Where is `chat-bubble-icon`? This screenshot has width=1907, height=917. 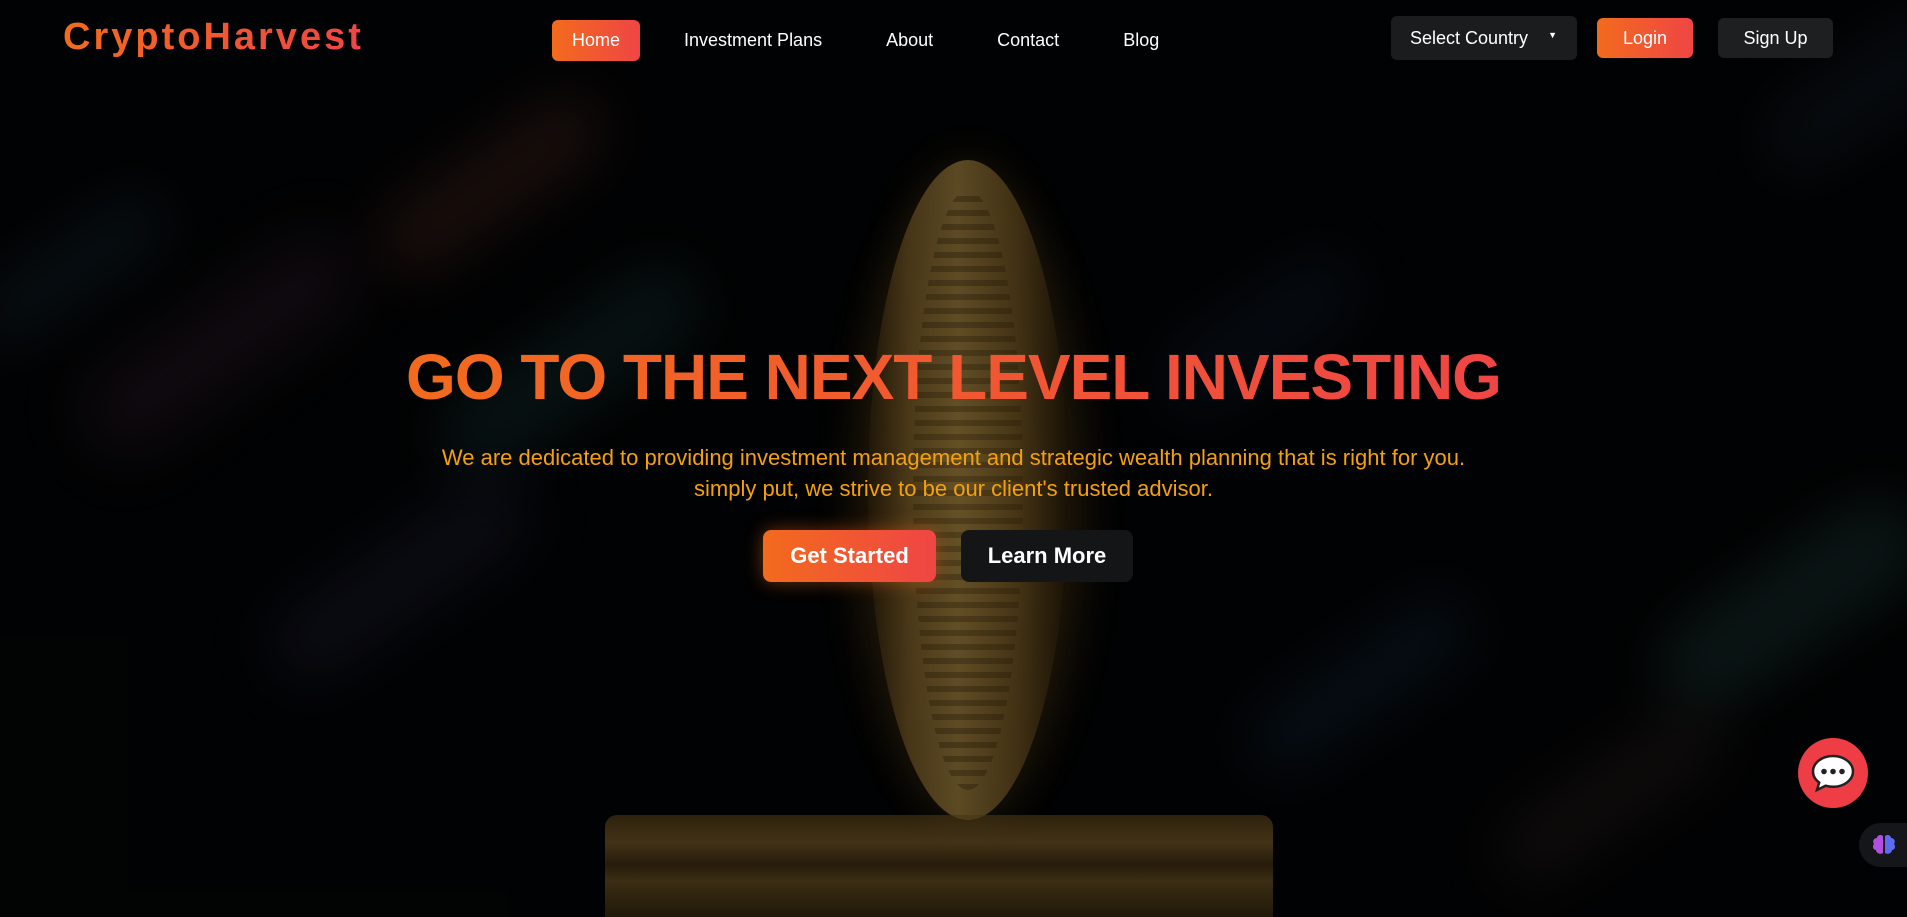
chat-bubble-icon is located at coordinates (1833, 773).